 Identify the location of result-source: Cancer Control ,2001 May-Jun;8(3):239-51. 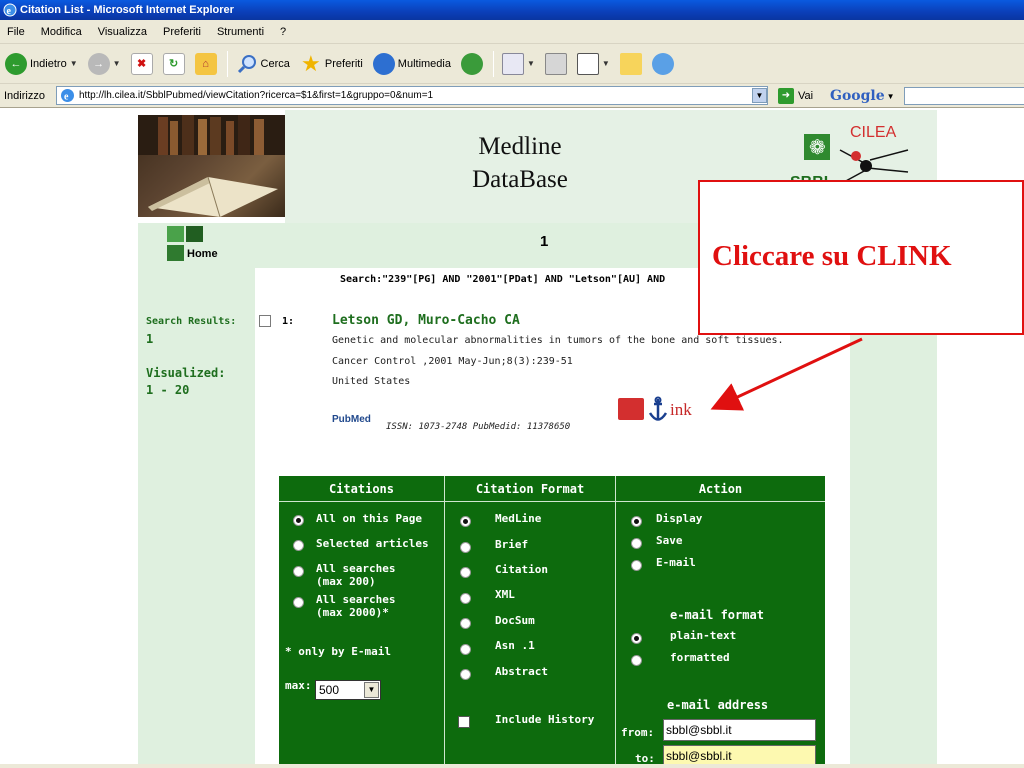
(452, 361).